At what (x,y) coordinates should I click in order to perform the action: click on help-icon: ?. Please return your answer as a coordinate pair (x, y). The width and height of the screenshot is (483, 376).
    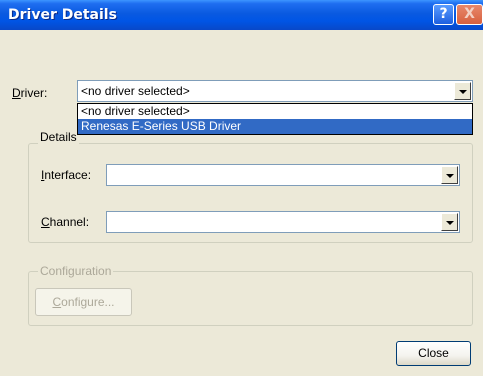
    Looking at the image, I should click on (443, 14).